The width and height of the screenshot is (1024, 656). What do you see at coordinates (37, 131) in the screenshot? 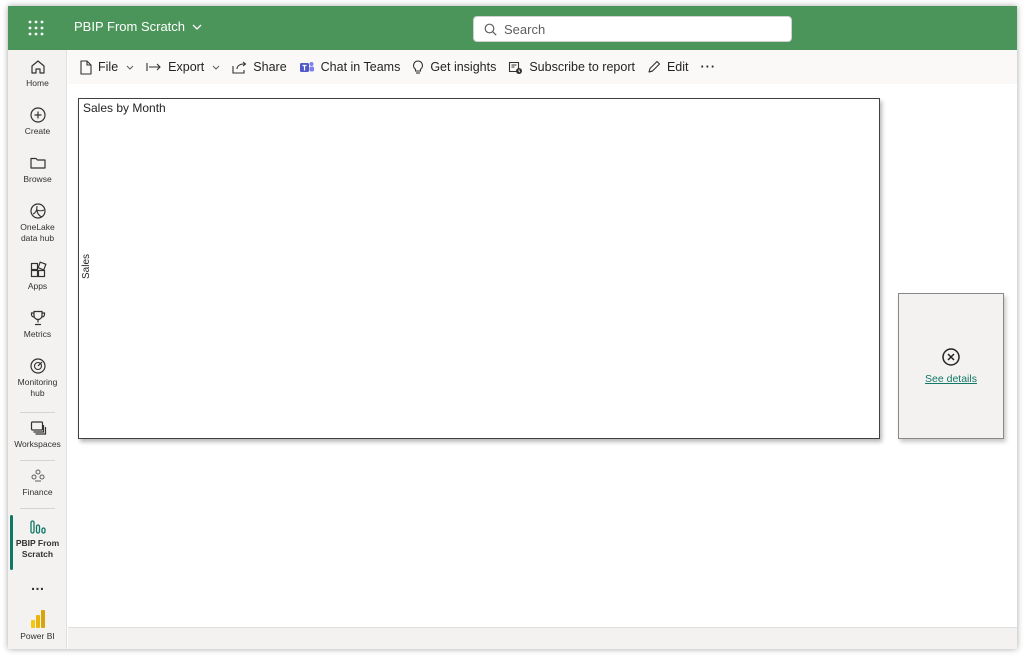
I see `nav-label: Create` at bounding box center [37, 131].